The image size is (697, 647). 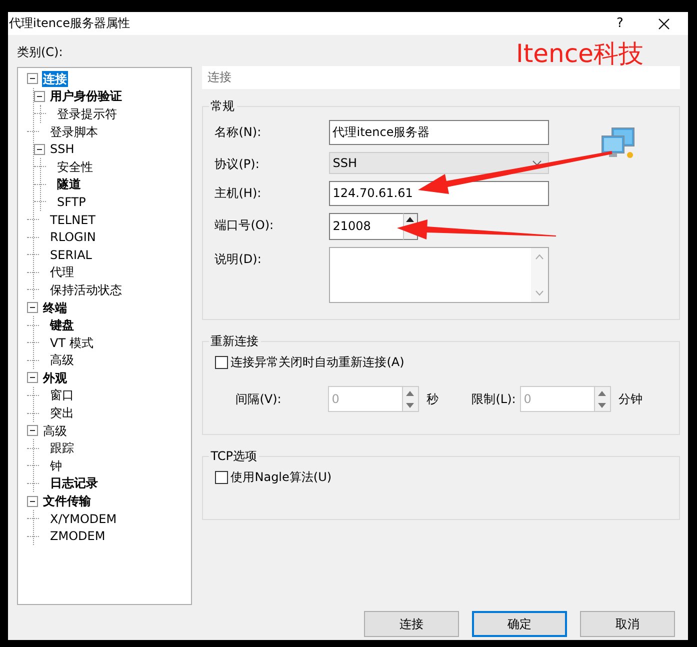 I want to click on field-label: 名称(N):, so click(x=238, y=132).